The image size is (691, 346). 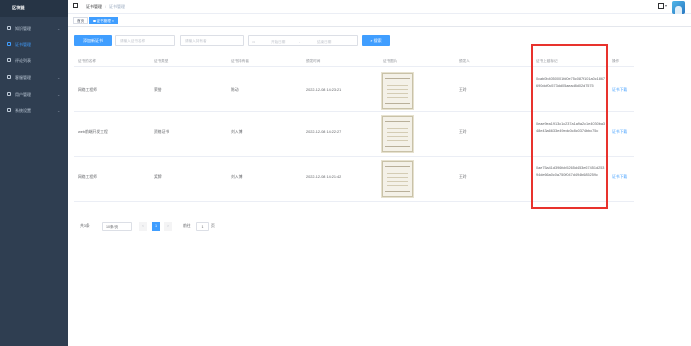 What do you see at coordinates (93, 40) in the screenshot?
I see `add-certificate-button: 添加新证书` at bounding box center [93, 40].